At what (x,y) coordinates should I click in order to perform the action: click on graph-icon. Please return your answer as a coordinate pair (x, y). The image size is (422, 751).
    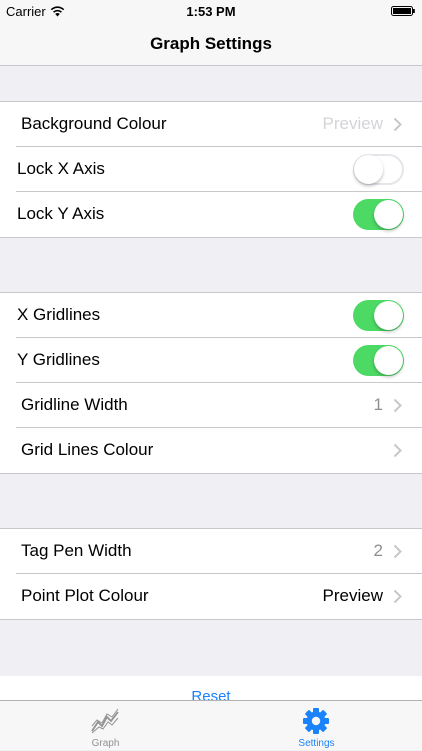
    Looking at the image, I should click on (105, 721).